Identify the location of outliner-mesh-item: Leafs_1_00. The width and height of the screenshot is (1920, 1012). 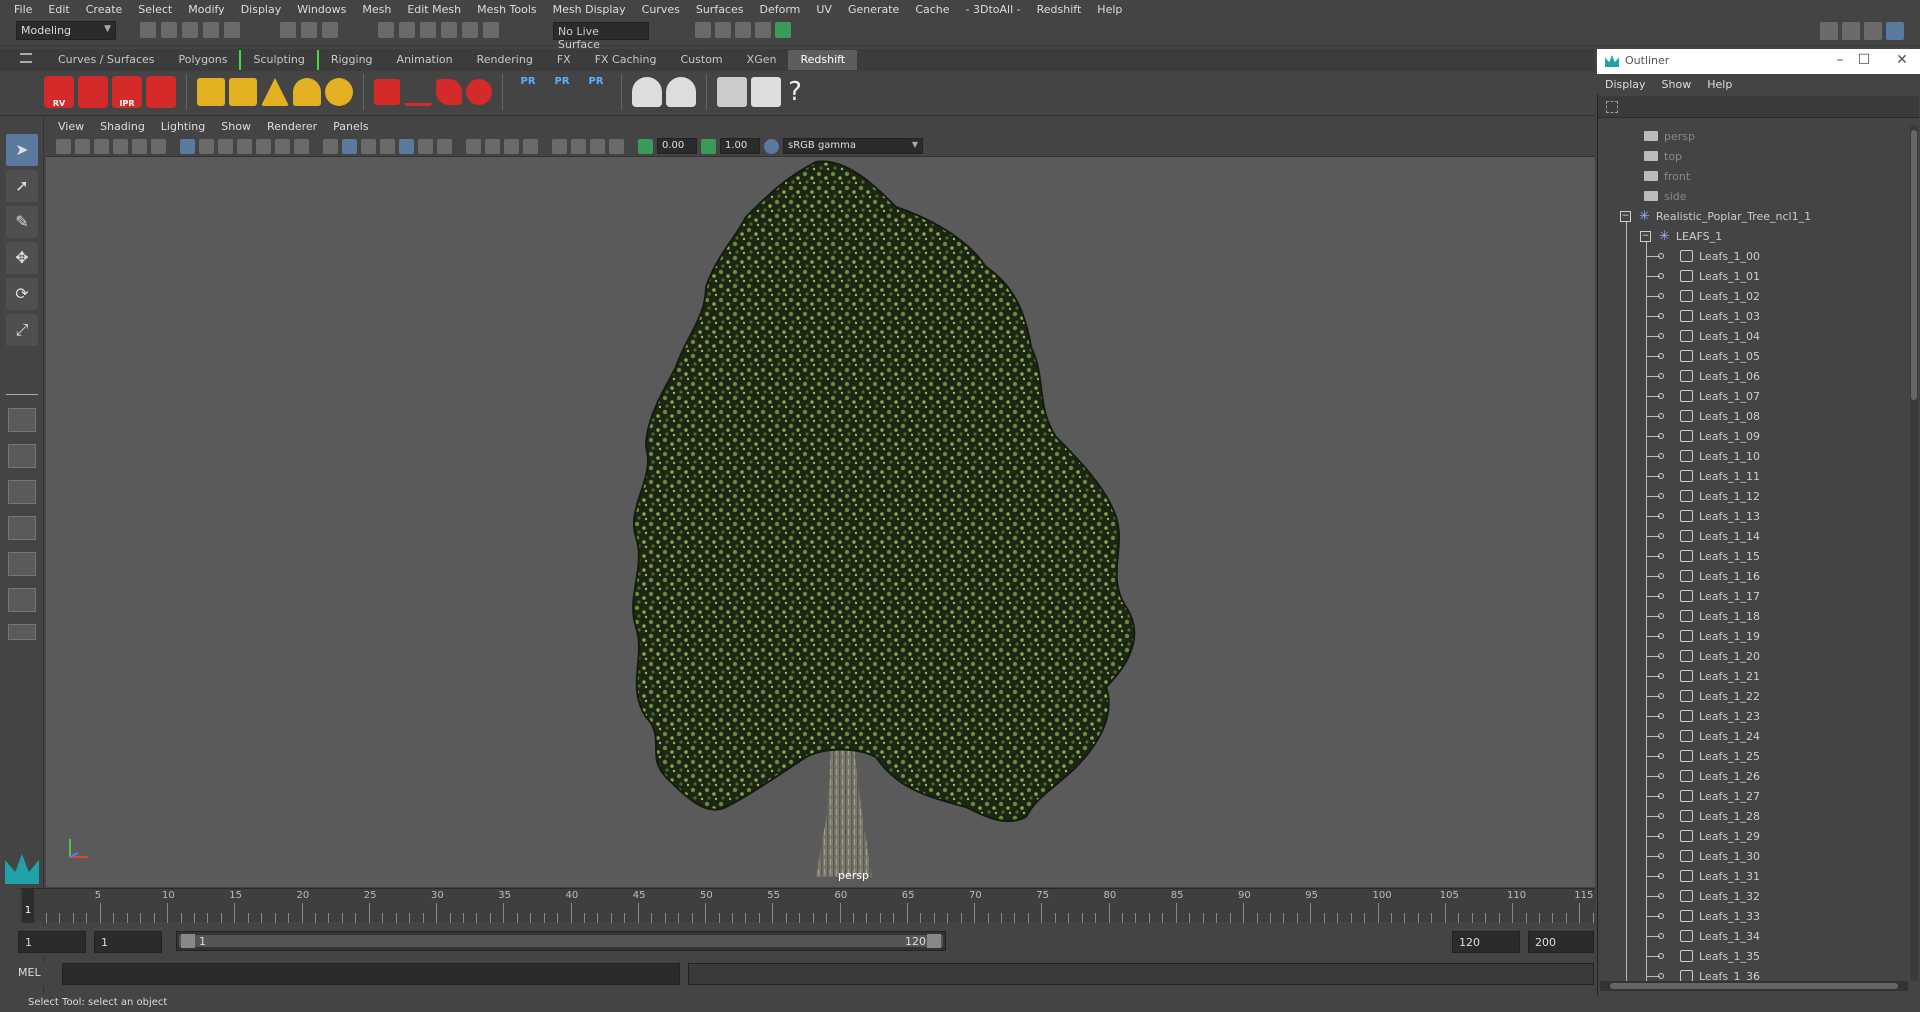
(1720, 256).